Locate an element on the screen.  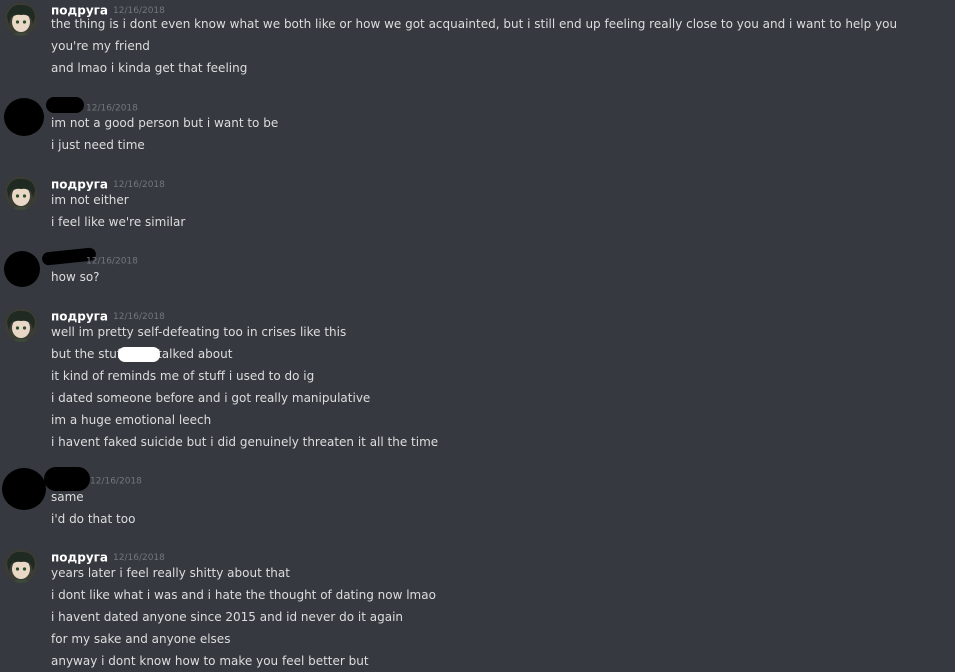
message-text: you're my friend is located at coordinates (100, 46).